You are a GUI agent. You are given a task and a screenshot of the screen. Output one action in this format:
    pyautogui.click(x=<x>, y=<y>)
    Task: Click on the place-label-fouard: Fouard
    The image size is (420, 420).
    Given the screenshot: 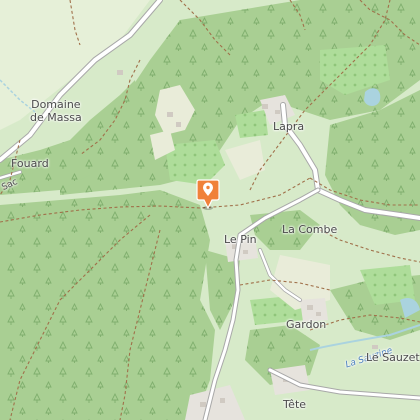 What is the action you would take?
    pyautogui.click(x=30, y=163)
    